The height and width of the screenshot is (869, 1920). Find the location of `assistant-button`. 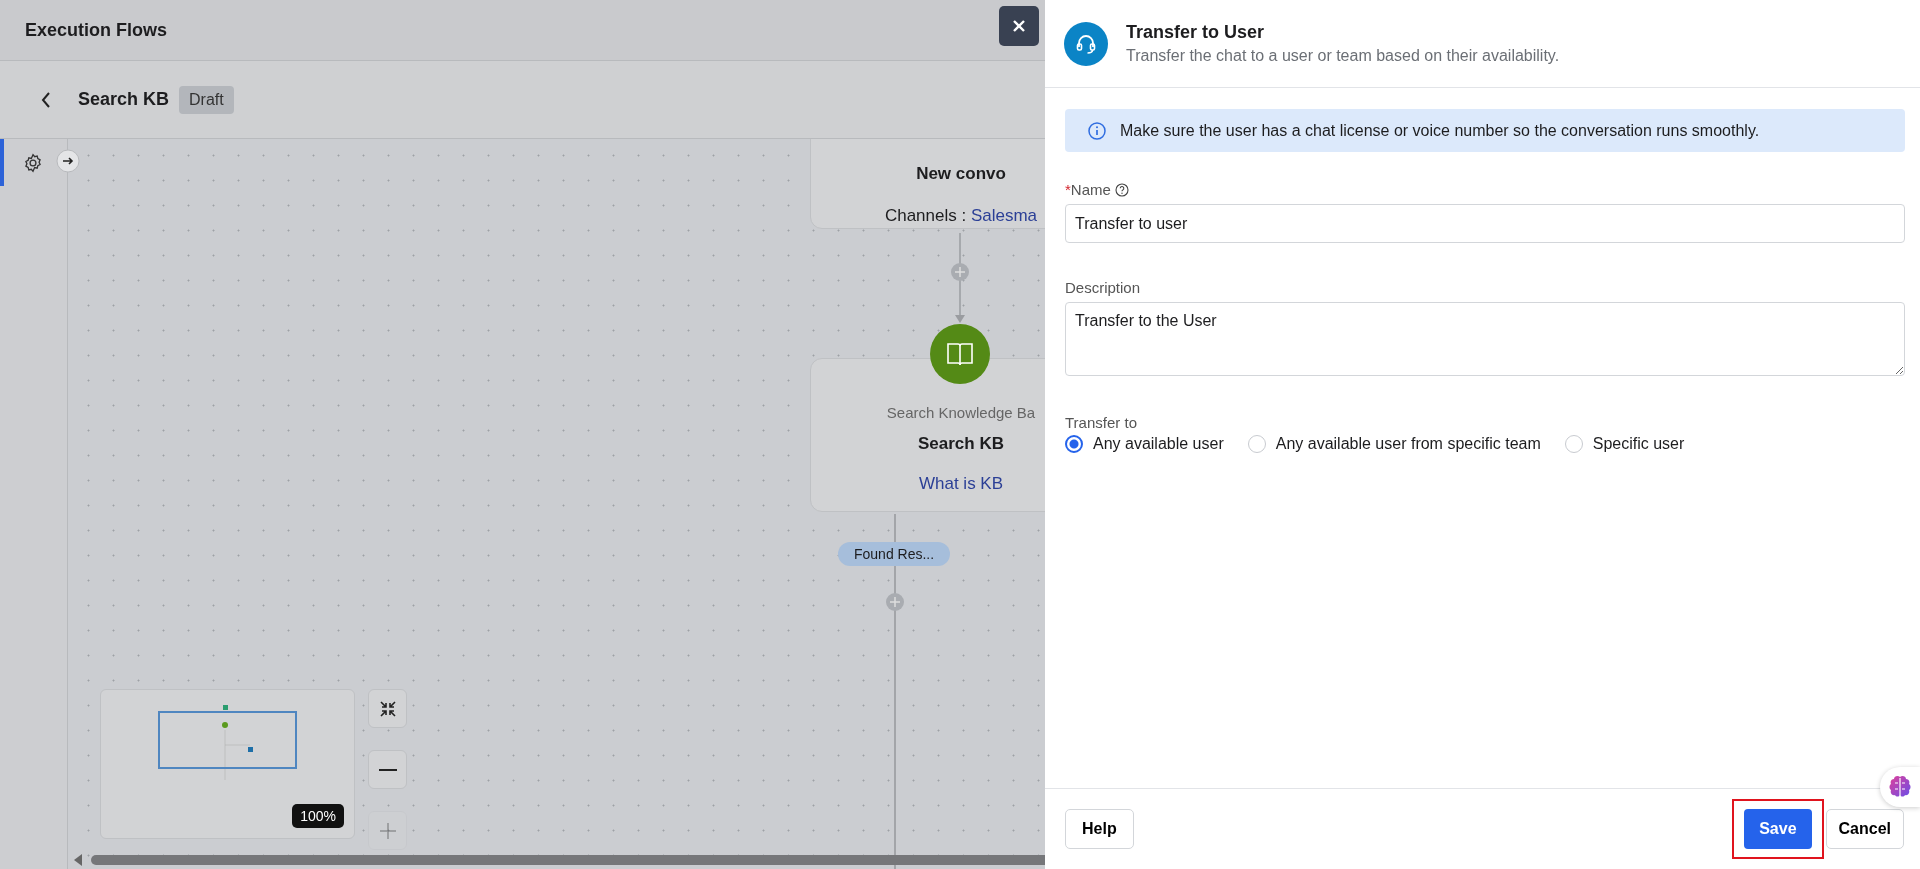

assistant-button is located at coordinates (1900, 787).